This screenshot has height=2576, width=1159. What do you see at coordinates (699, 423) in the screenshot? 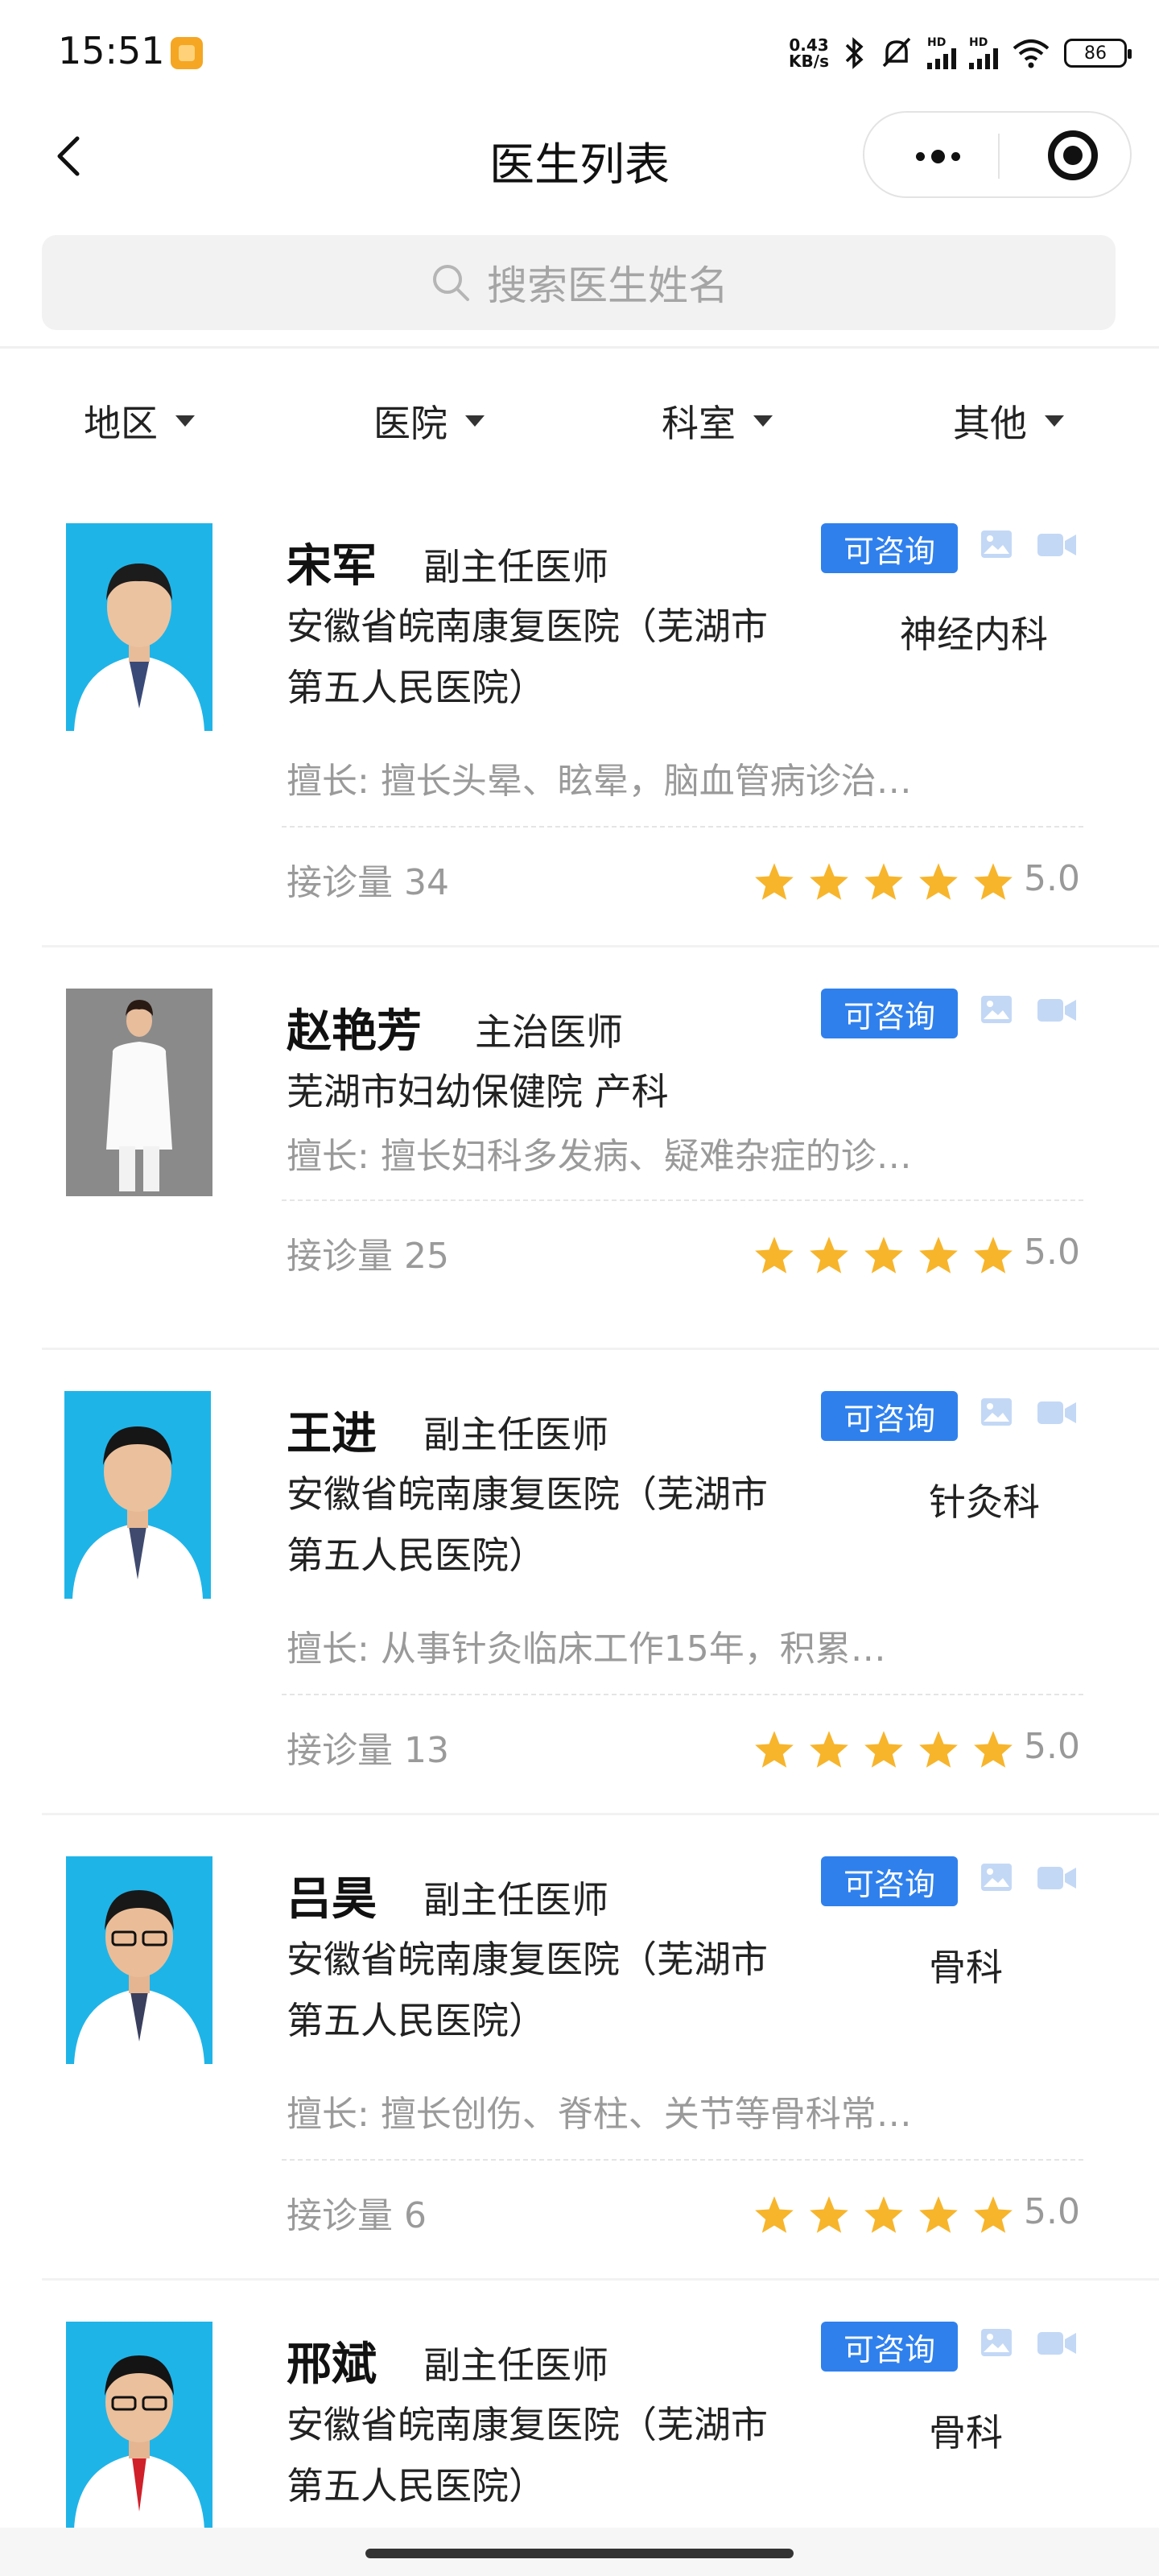
I see `filter-department-label: 科室` at bounding box center [699, 423].